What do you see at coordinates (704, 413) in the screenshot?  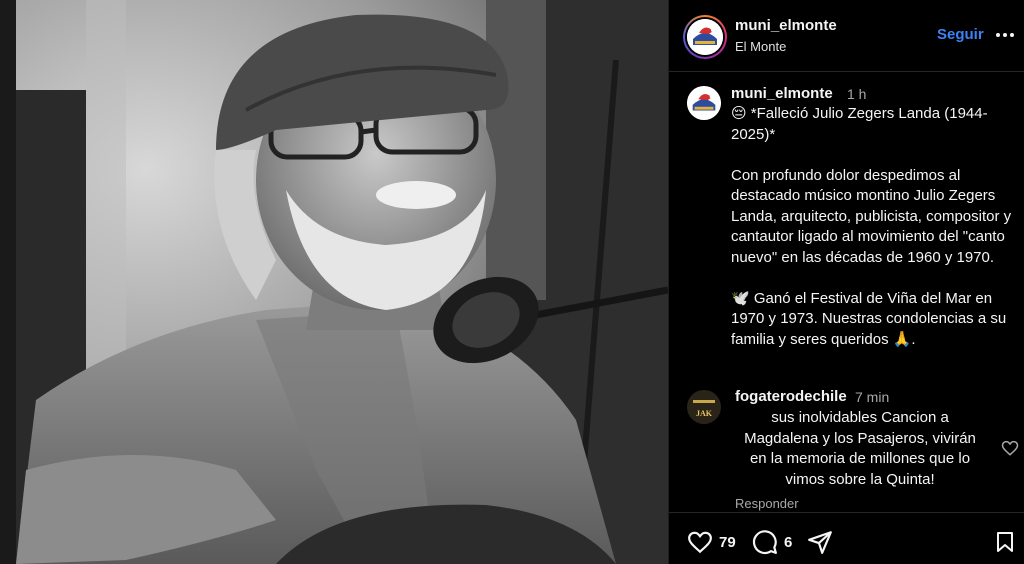 I see `commenter-avatar-text: JAK` at bounding box center [704, 413].